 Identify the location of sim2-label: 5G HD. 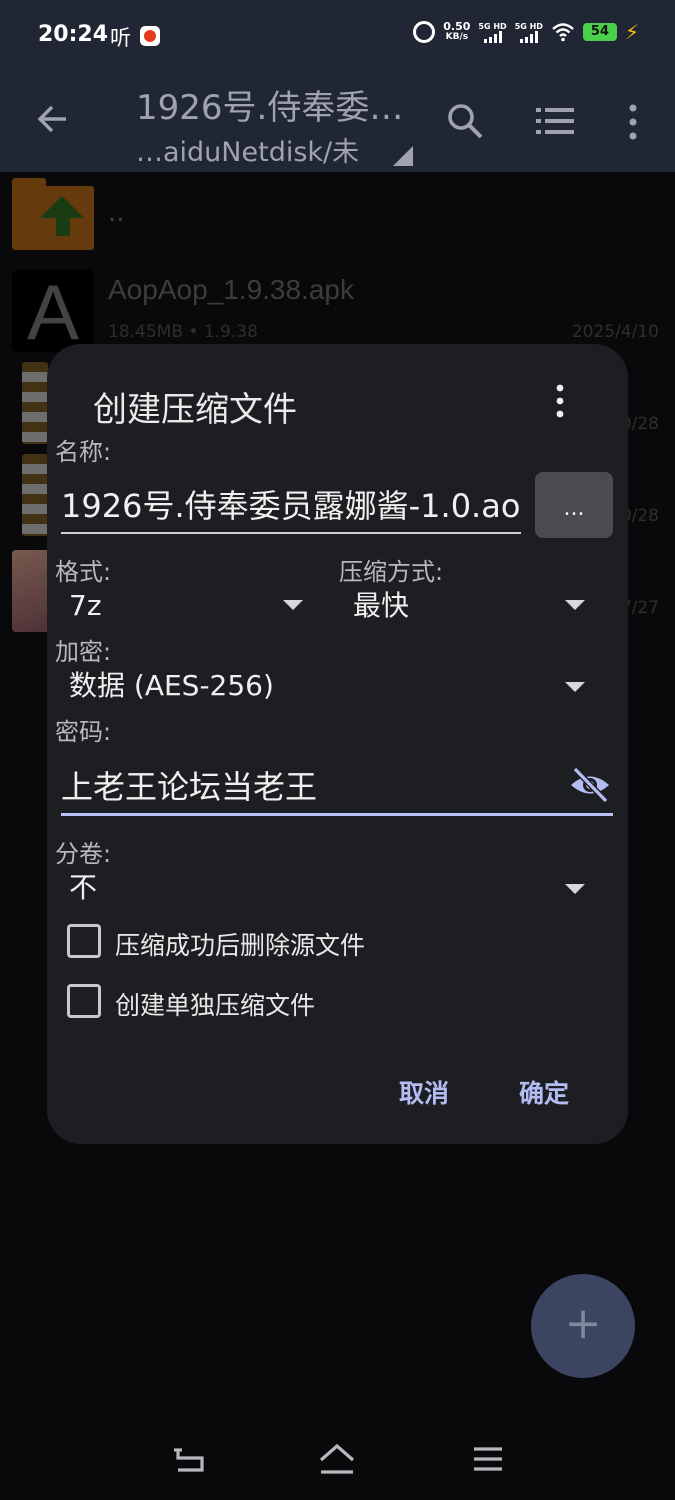
(528, 26).